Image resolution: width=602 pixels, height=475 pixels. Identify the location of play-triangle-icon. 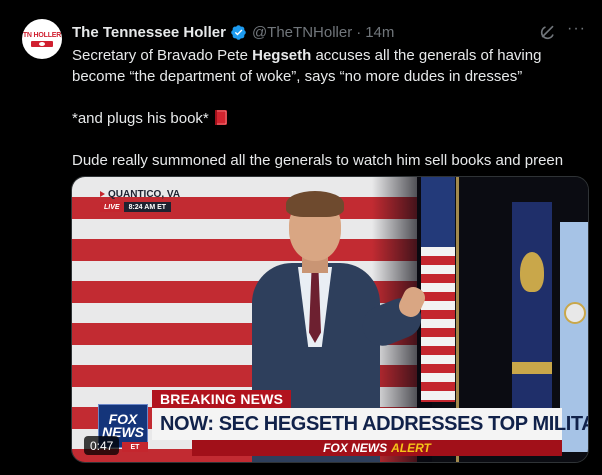
(102, 194).